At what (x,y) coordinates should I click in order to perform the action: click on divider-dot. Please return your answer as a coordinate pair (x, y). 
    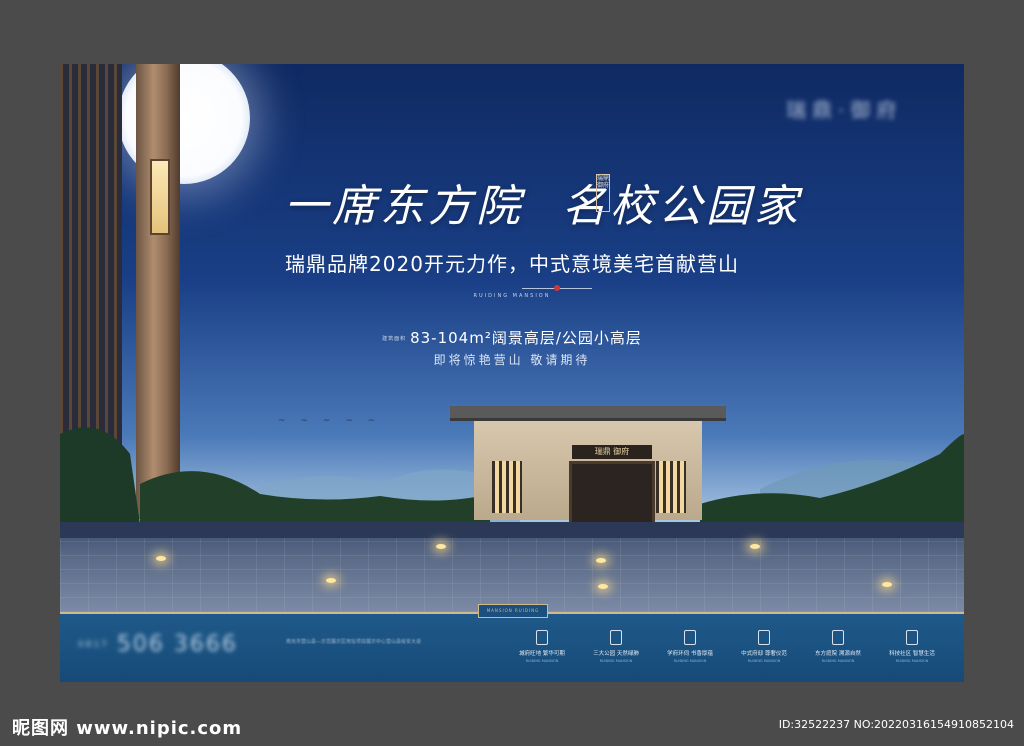
    Looking at the image, I should click on (557, 288).